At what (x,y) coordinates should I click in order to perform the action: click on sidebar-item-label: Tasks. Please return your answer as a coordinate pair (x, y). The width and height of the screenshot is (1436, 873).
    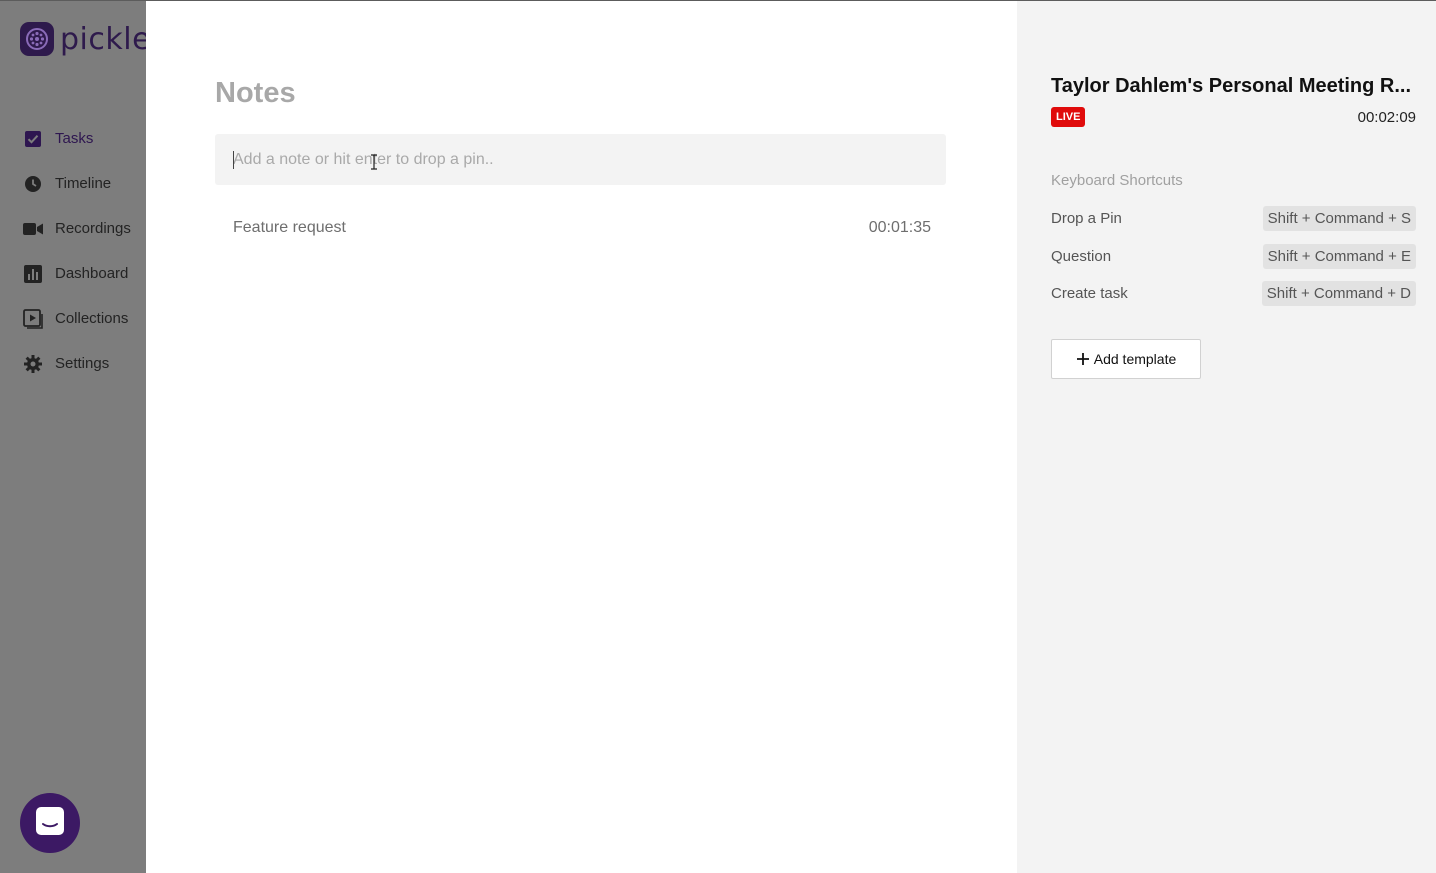
    Looking at the image, I should click on (74, 138).